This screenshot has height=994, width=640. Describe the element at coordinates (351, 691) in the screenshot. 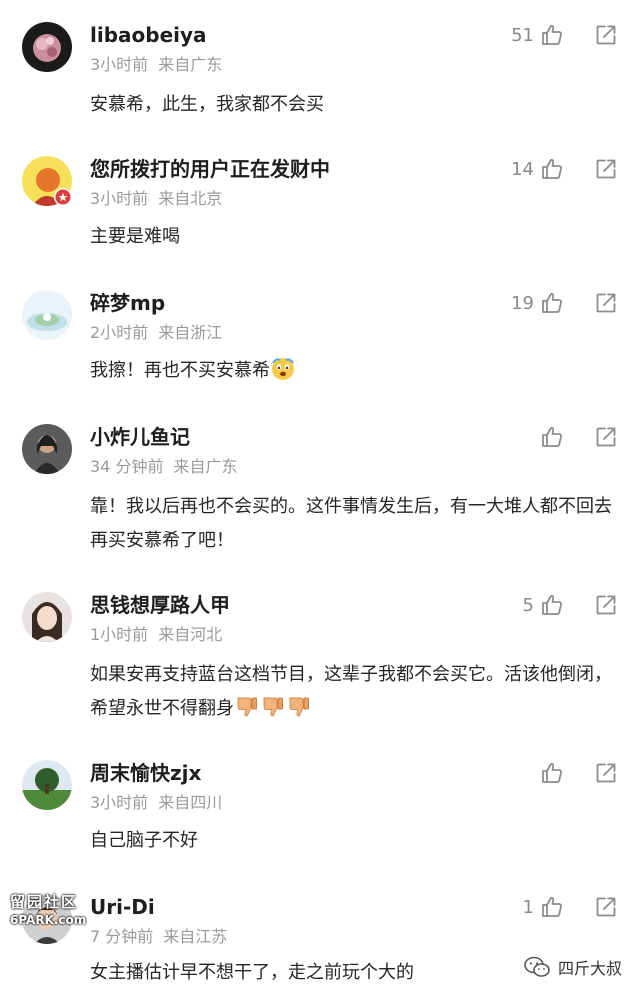

I see `comment-text-content: 如果安再支持蓝台这档节目，这辈子我都不会买它。活该他倒闭，希望永世不得翻身` at that location.